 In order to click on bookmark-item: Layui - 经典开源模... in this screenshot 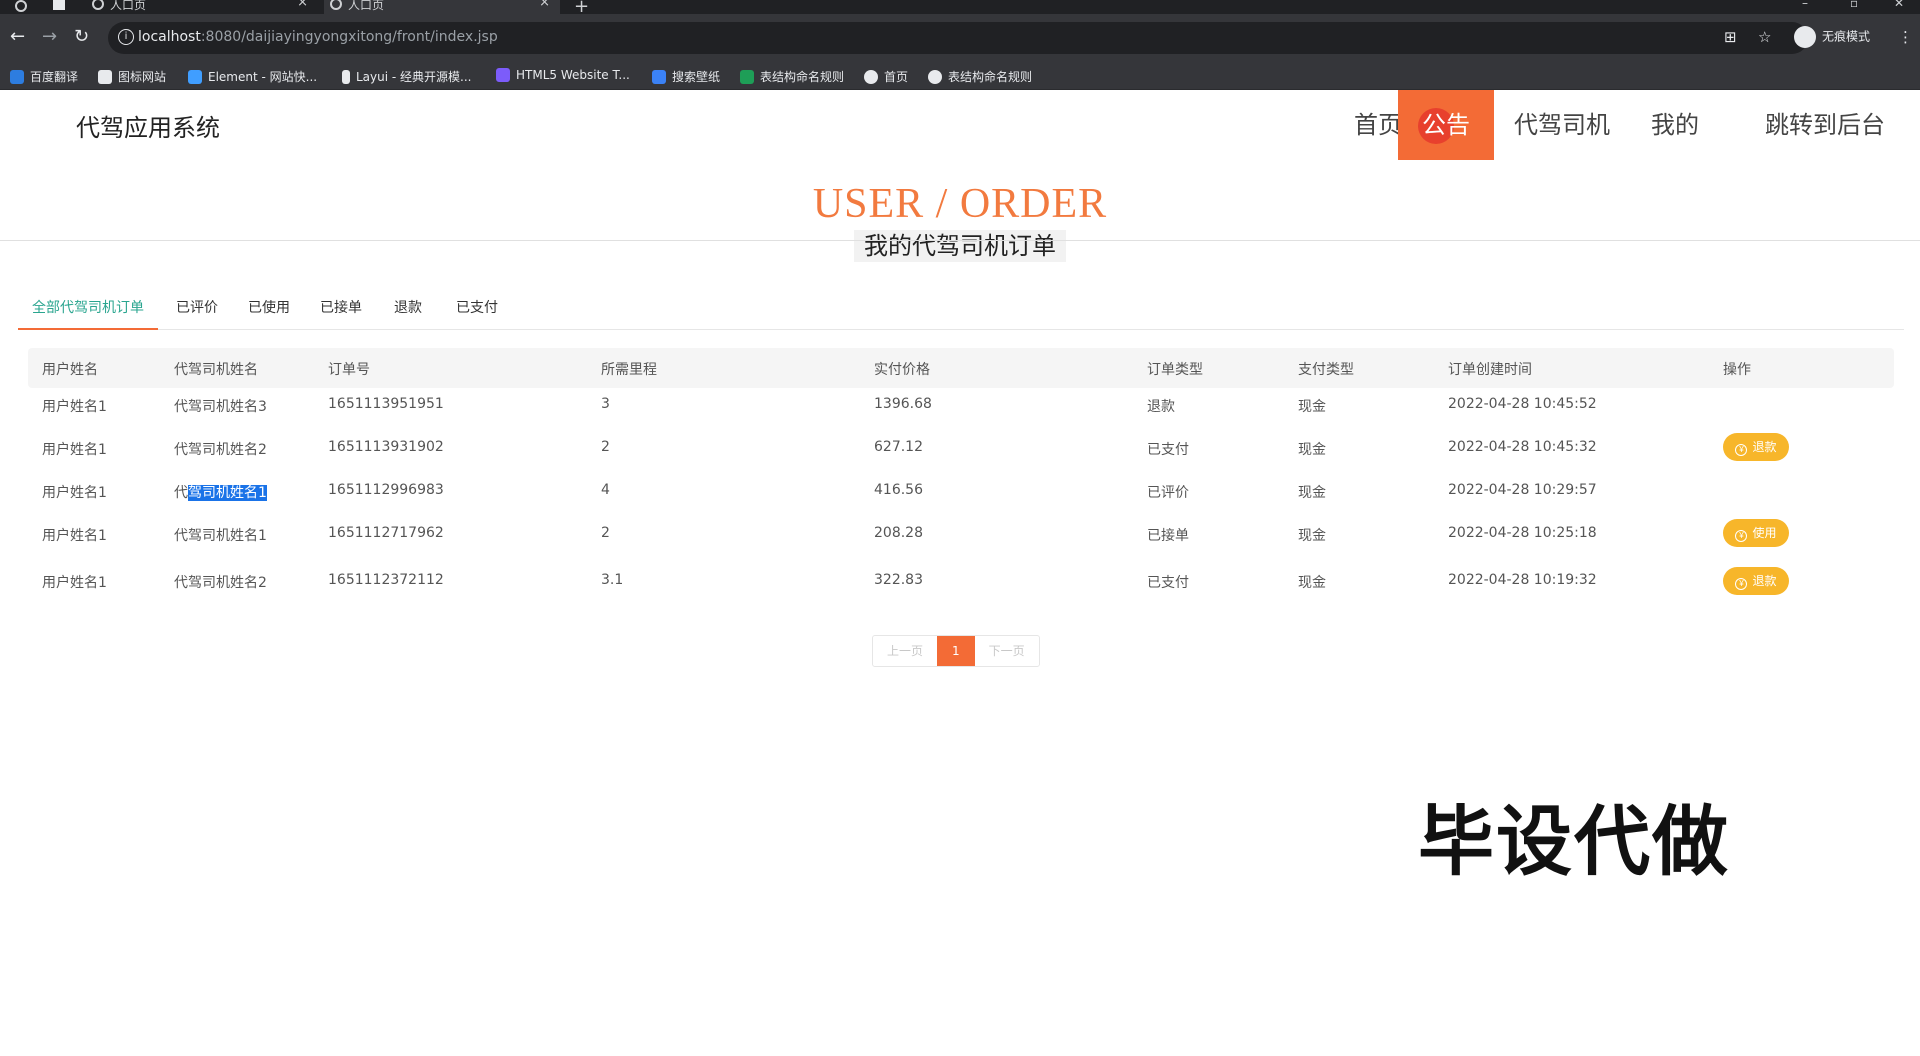, I will do `click(406, 76)`.